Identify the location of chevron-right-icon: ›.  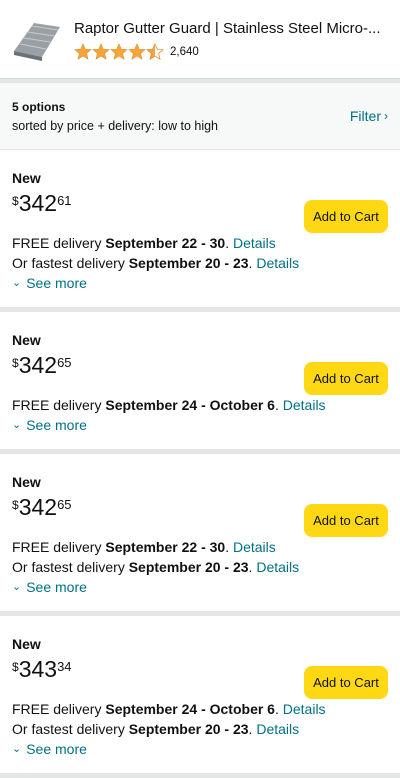
(386, 116).